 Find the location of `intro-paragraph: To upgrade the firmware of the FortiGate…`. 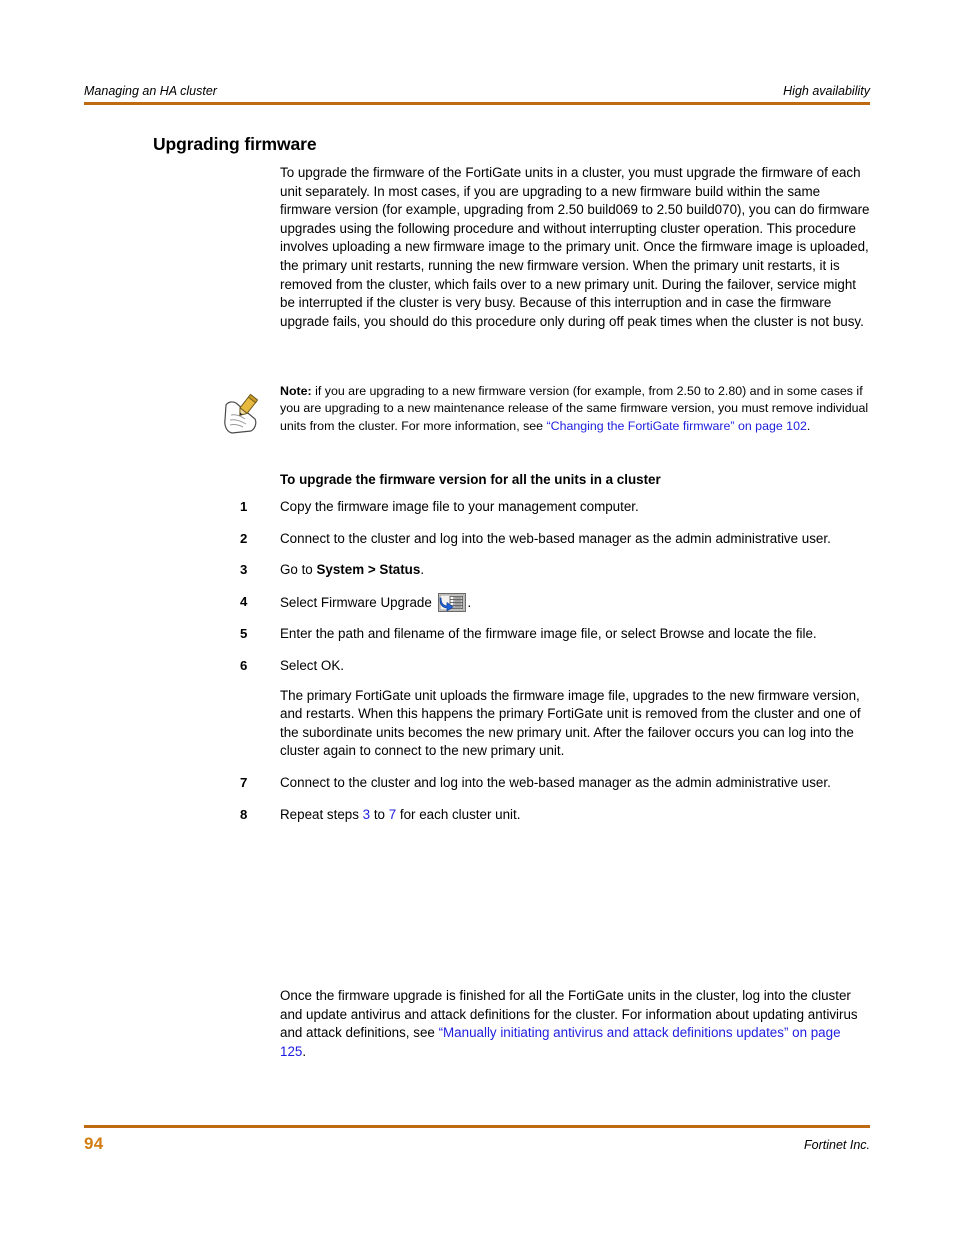

intro-paragraph: To upgrade the firmware of the FortiGate… is located at coordinates (575, 247).